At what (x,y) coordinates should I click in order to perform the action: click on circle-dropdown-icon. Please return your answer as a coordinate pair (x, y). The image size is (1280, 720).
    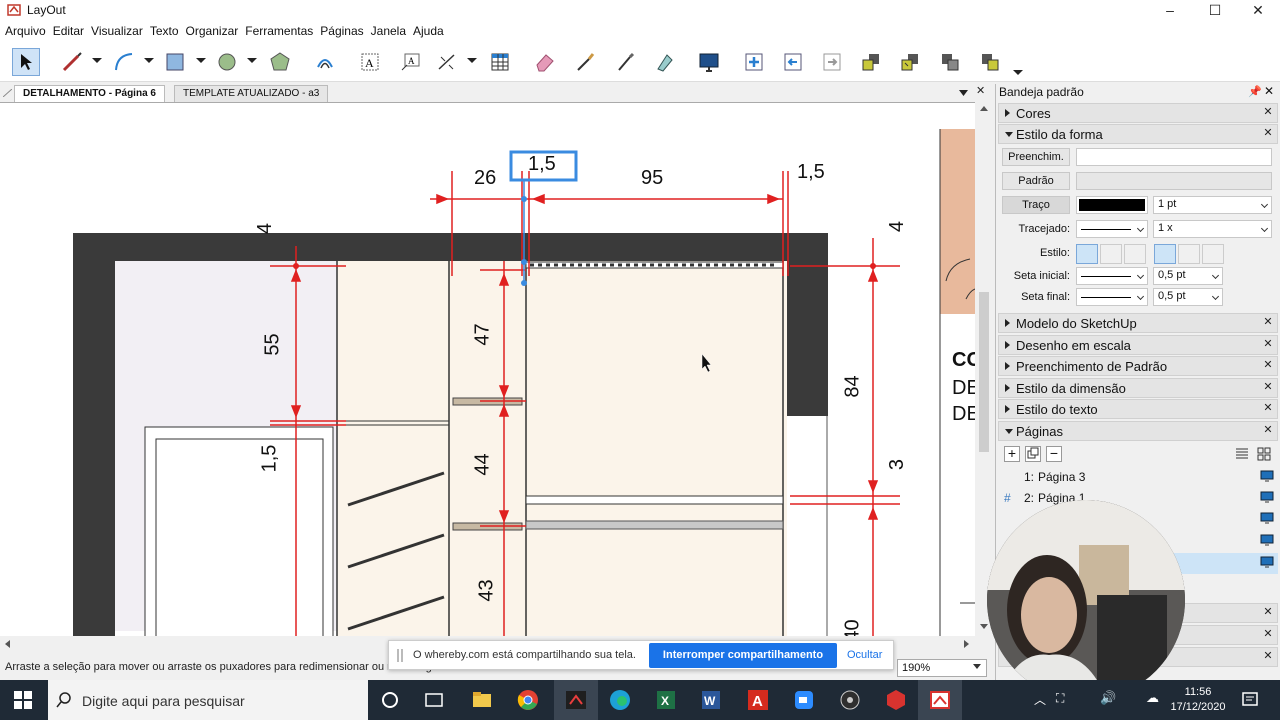
    Looking at the image, I should click on (252, 60).